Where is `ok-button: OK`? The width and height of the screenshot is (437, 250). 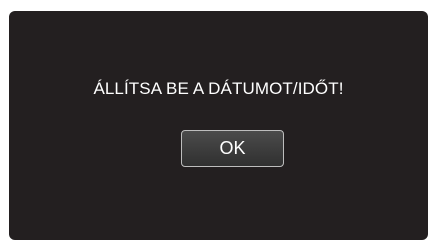
ok-button: OK is located at coordinates (232, 148).